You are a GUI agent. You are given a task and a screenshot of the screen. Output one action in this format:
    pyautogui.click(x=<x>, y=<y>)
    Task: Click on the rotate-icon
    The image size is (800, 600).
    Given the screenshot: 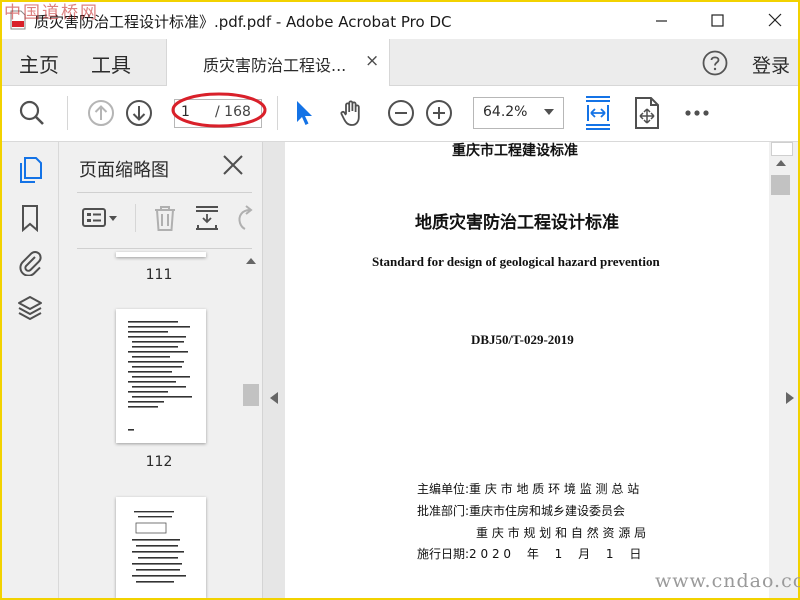 What is the action you would take?
    pyautogui.click(x=244, y=218)
    